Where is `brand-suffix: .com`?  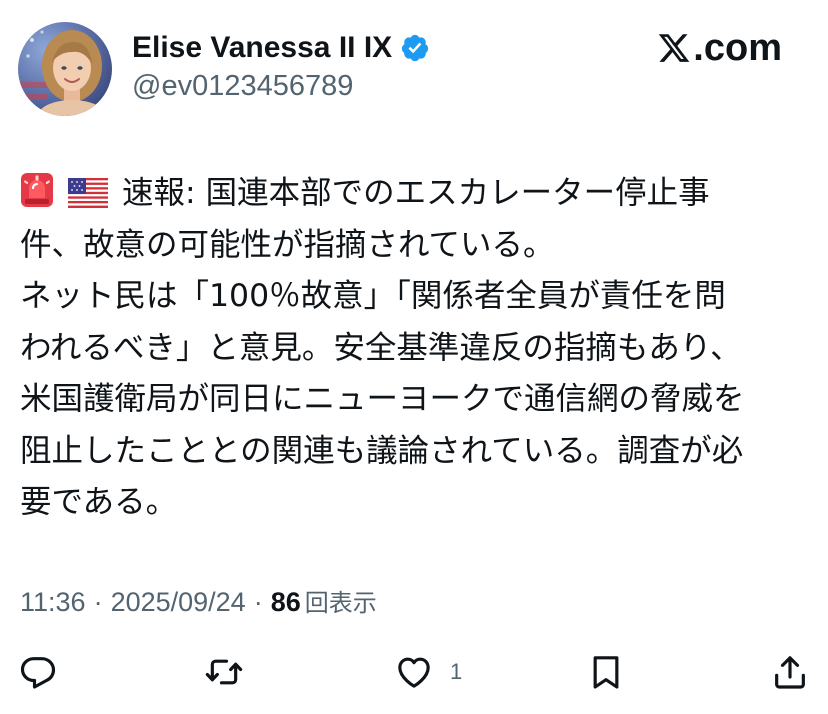 brand-suffix: .com is located at coordinates (737, 48).